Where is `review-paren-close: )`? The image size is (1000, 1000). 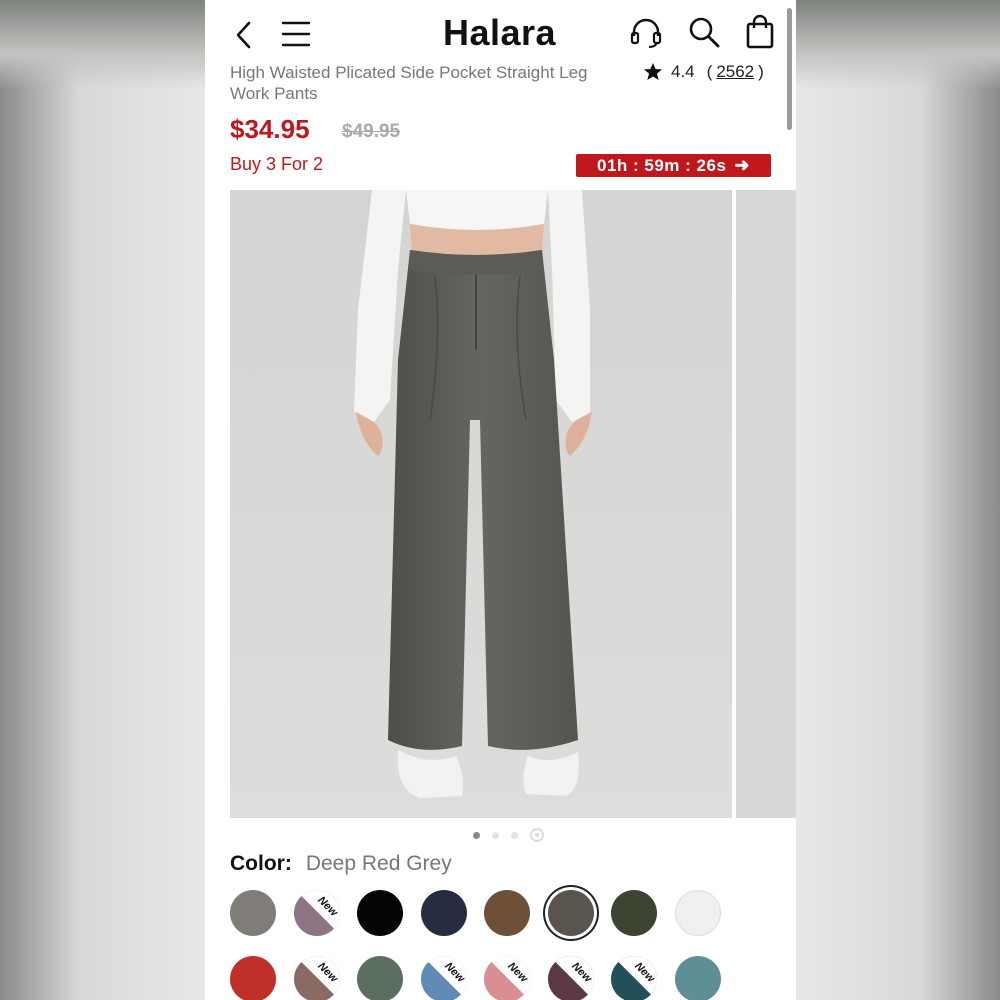
review-paren-close: ) is located at coordinates (761, 71).